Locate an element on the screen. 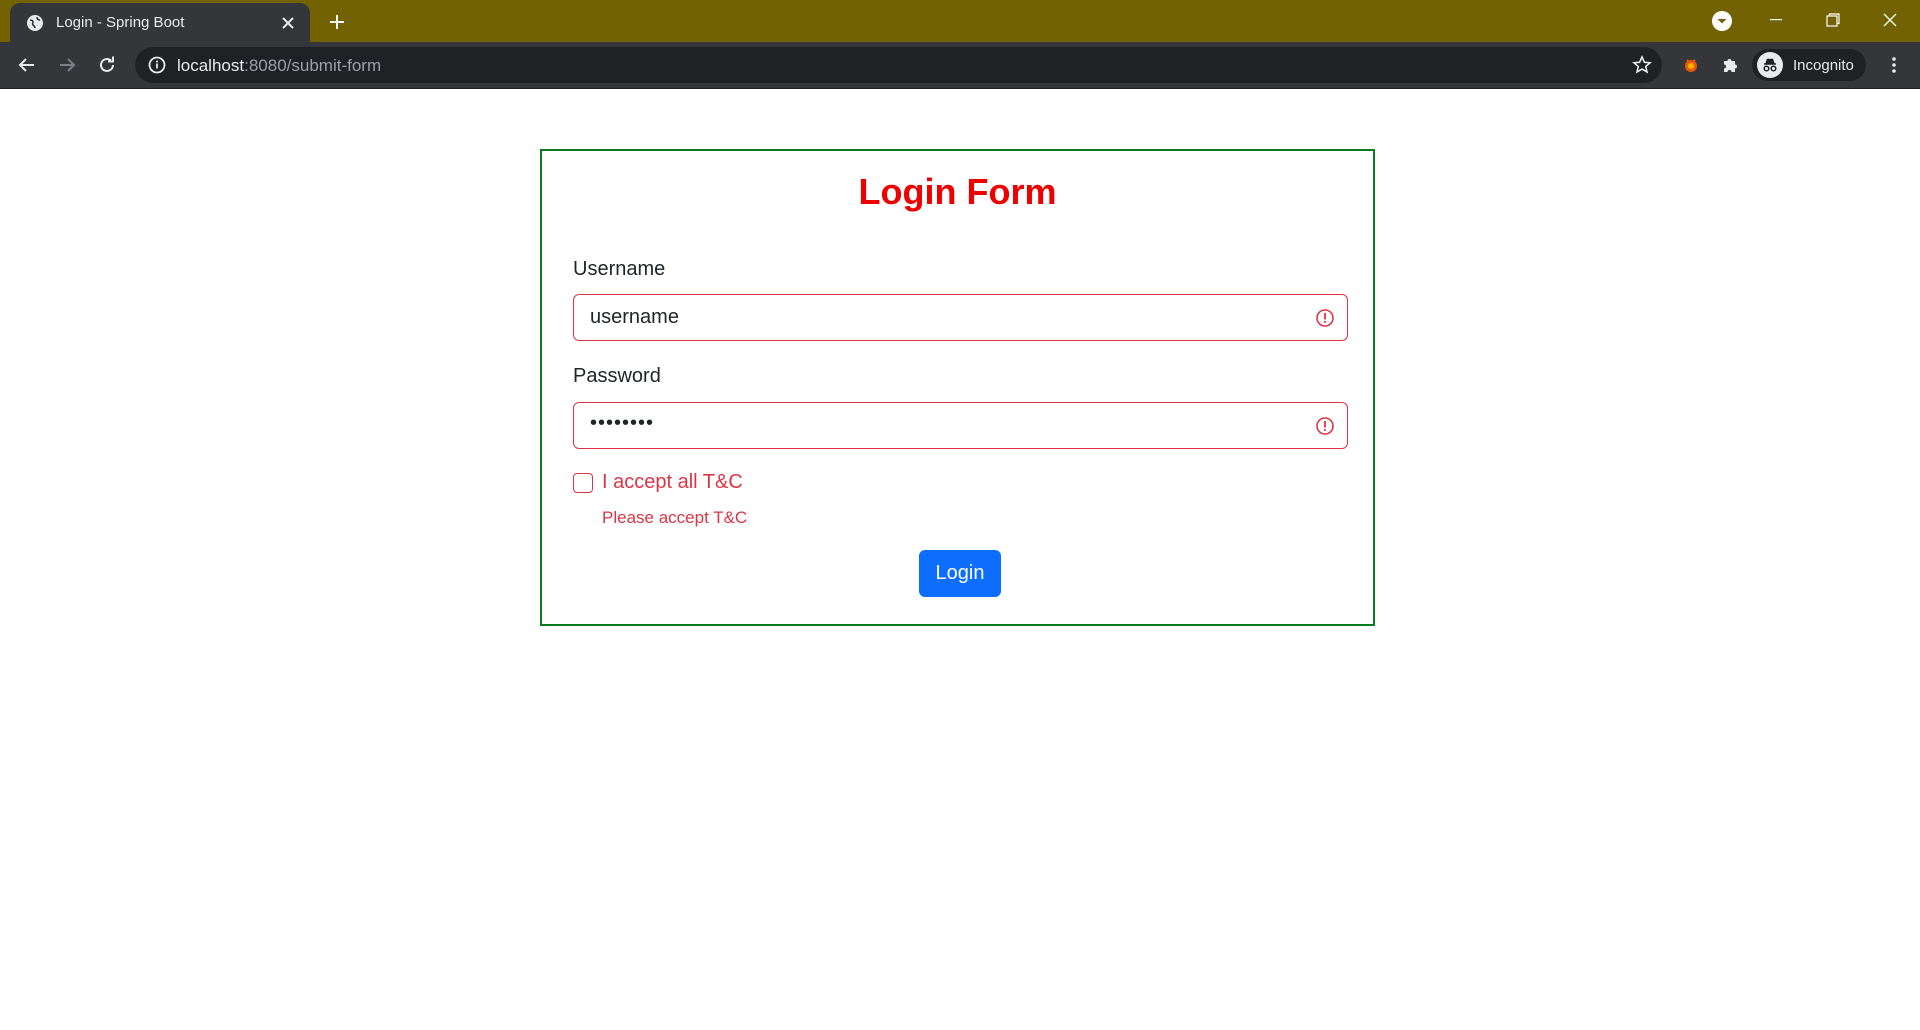 The image size is (1920, 1030). browser-toolbar: localhost:8080/submit-form Incognito is located at coordinates (960, 65).